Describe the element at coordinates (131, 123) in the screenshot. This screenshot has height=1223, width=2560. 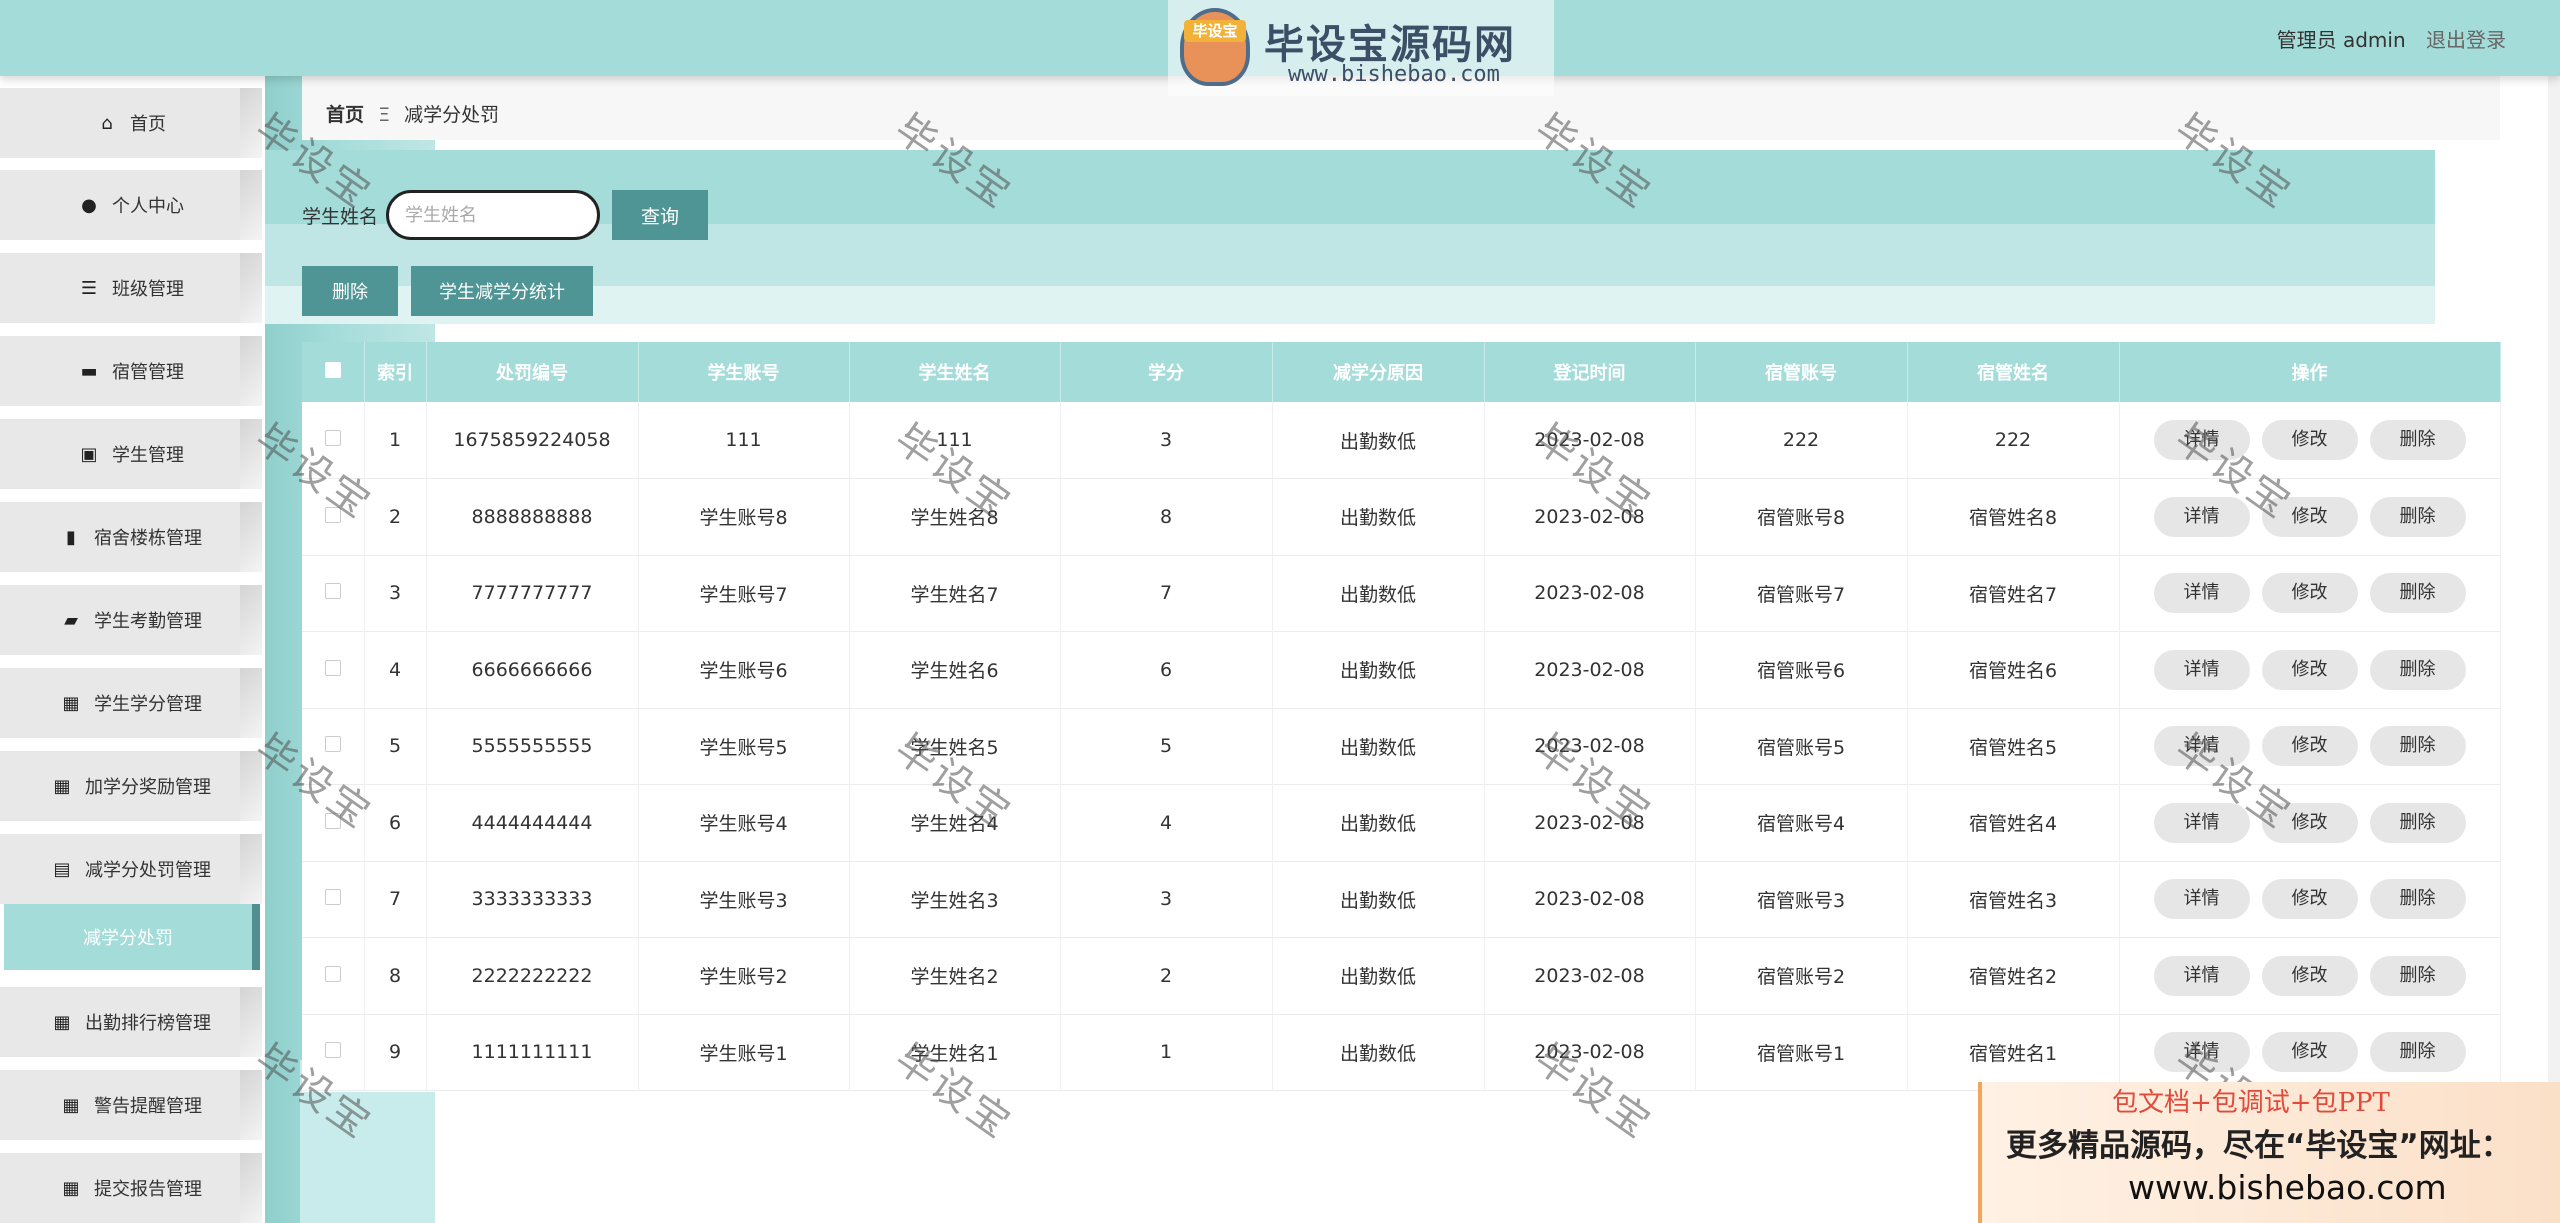
I see `sidebar-item-0: ⌂ 首页` at that location.